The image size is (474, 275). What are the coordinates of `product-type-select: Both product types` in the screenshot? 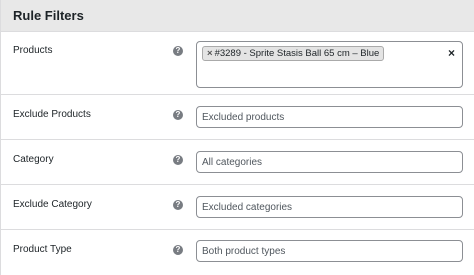 It's located at (329, 251).